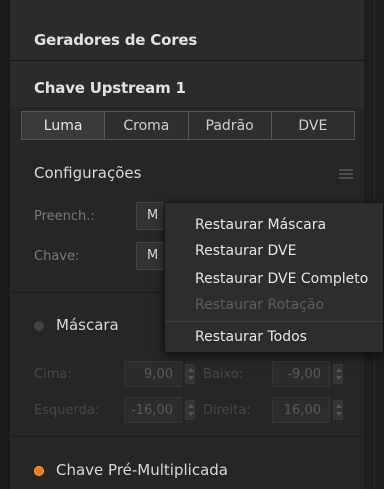 The width and height of the screenshot is (384, 489). I want to click on tab-pattern: Padrão, so click(230, 125).